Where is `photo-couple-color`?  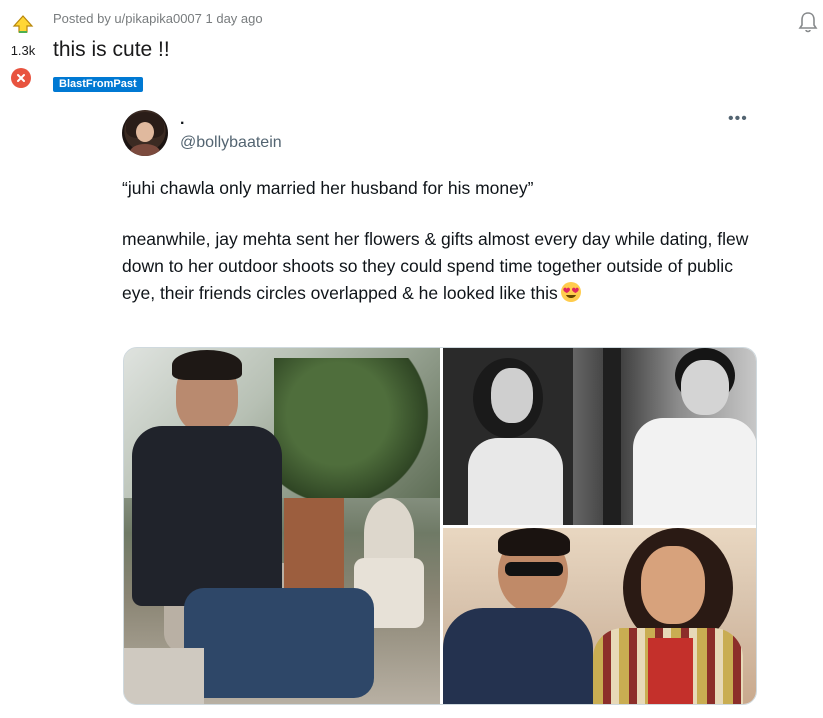
photo-couple-color is located at coordinates (599, 616).